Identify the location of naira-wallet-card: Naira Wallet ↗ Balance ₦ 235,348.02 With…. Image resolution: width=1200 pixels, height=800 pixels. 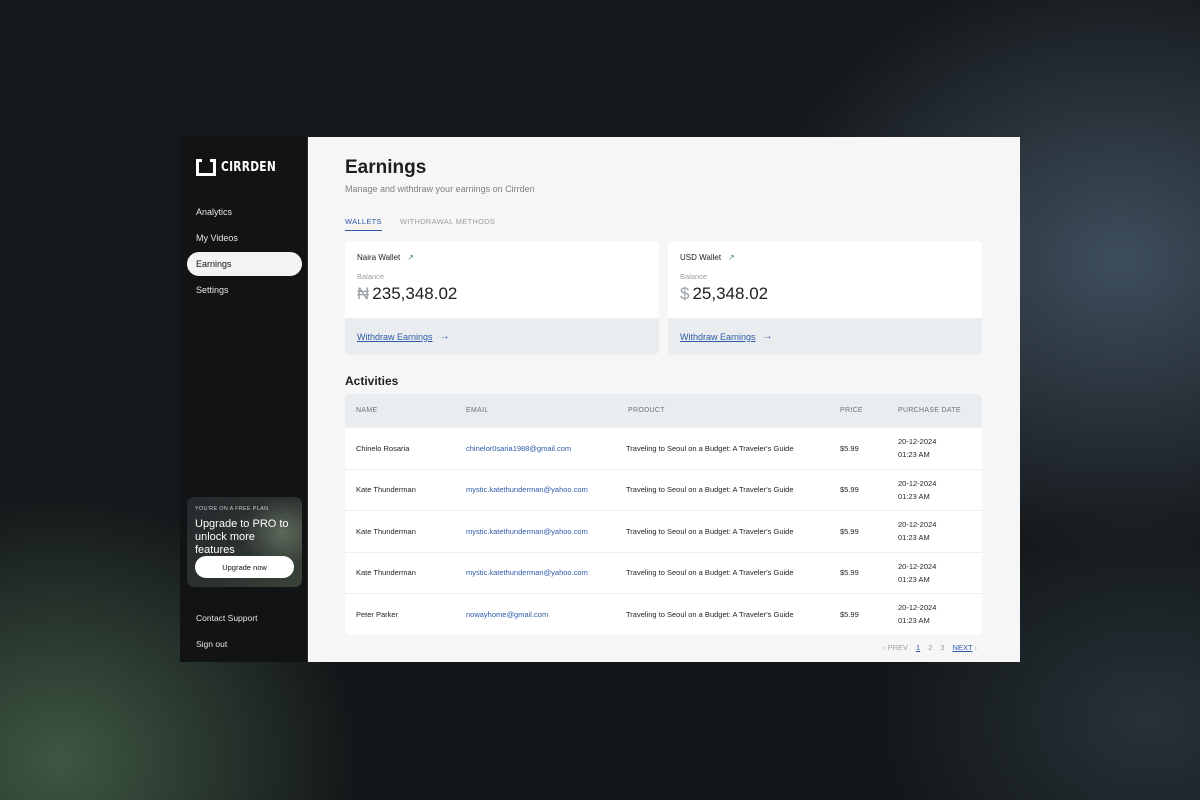
(502, 298).